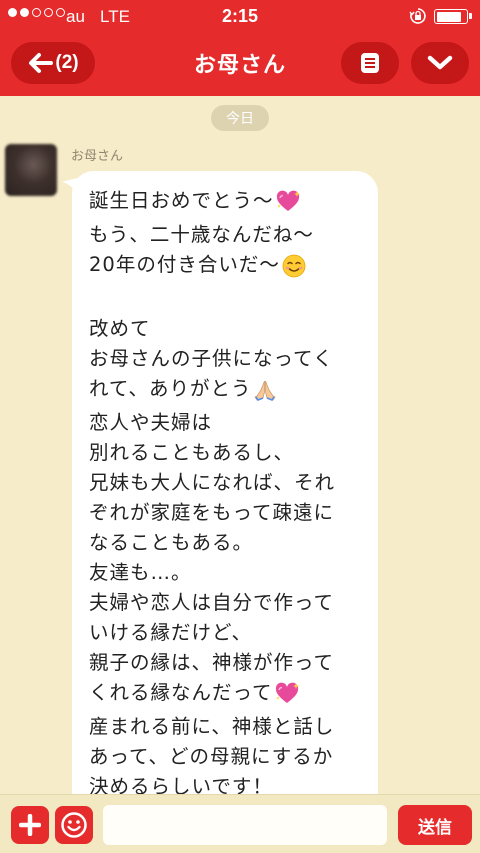 The image size is (480, 853). I want to click on input-bar: 送信, so click(240, 823).